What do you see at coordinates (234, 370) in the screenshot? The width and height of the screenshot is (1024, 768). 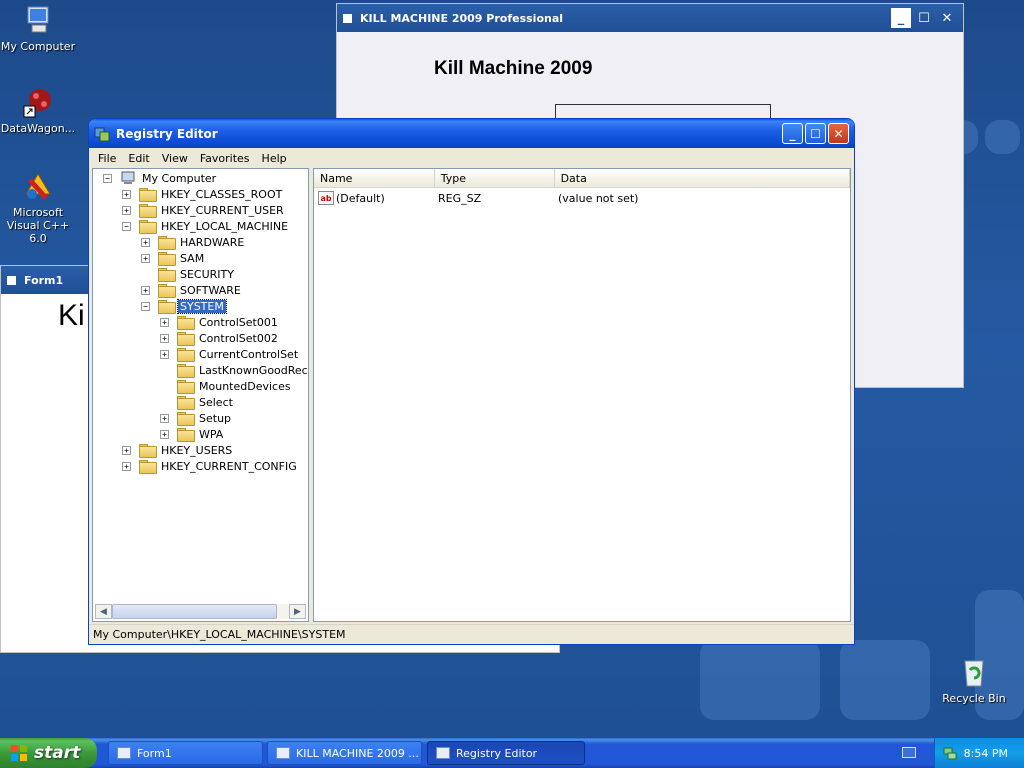 I see `tree-node-lastknowngood: LastKnownGoodRecove` at bounding box center [234, 370].